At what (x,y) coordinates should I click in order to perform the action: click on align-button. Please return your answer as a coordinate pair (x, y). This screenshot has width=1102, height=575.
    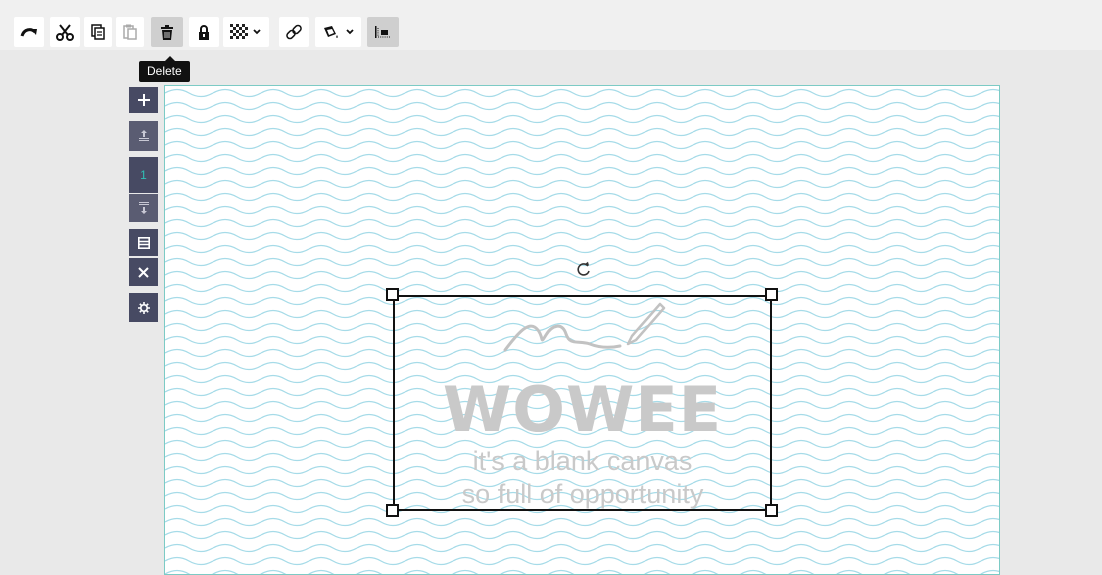
    Looking at the image, I should click on (383, 32).